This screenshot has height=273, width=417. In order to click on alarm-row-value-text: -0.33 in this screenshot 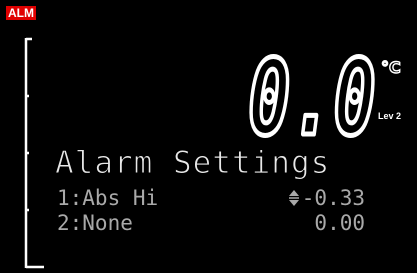, I will do `click(333, 198)`.